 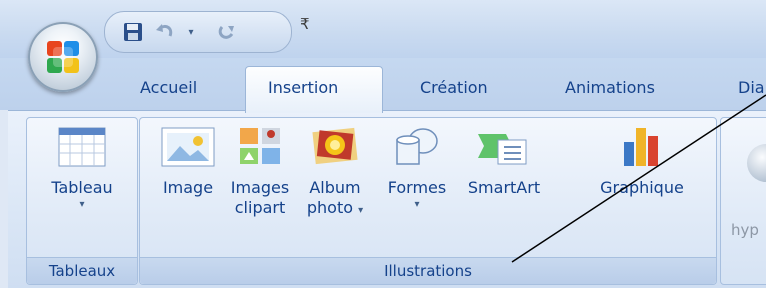 What do you see at coordinates (303, 87) in the screenshot?
I see `tab-insertion: Insertion` at bounding box center [303, 87].